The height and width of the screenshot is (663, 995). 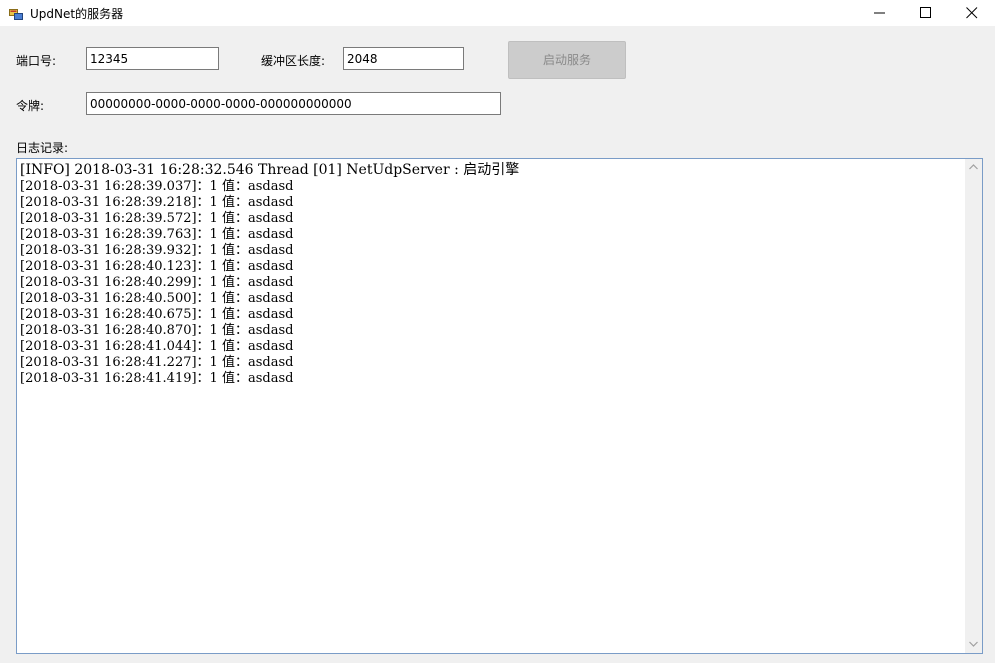 What do you see at coordinates (42, 148) in the screenshot?
I see `log-label: 日志记录:` at bounding box center [42, 148].